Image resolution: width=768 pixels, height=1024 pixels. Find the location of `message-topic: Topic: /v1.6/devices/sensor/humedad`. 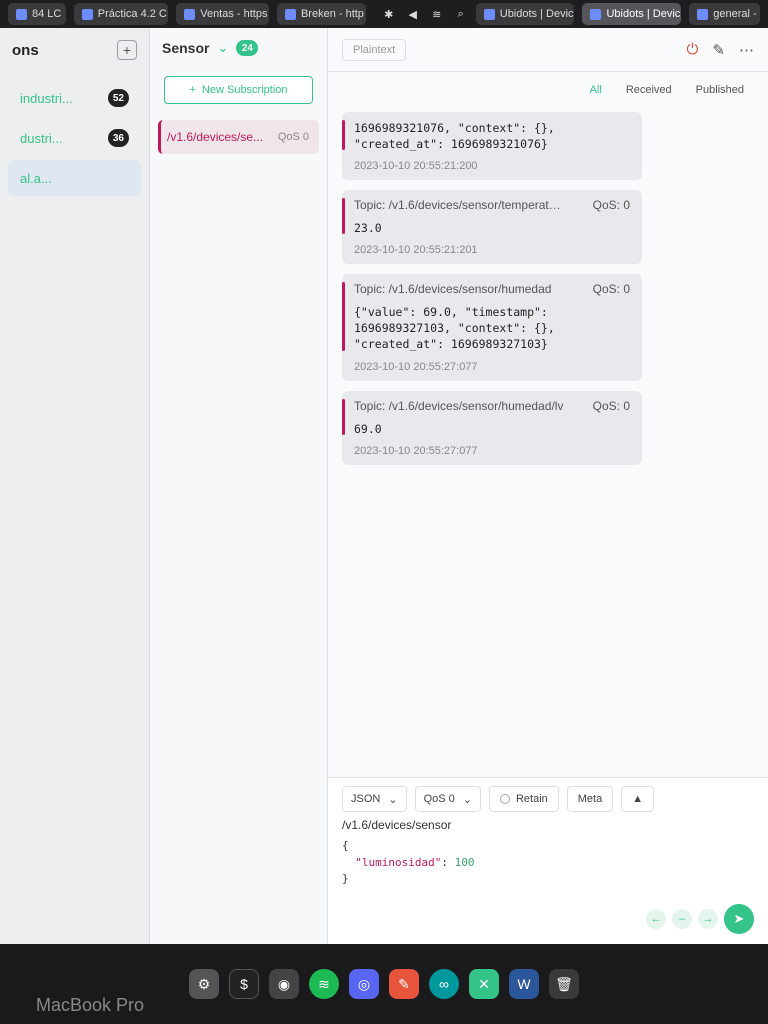

message-topic: Topic: /v1.6/devices/sensor/humedad is located at coordinates (453, 289).